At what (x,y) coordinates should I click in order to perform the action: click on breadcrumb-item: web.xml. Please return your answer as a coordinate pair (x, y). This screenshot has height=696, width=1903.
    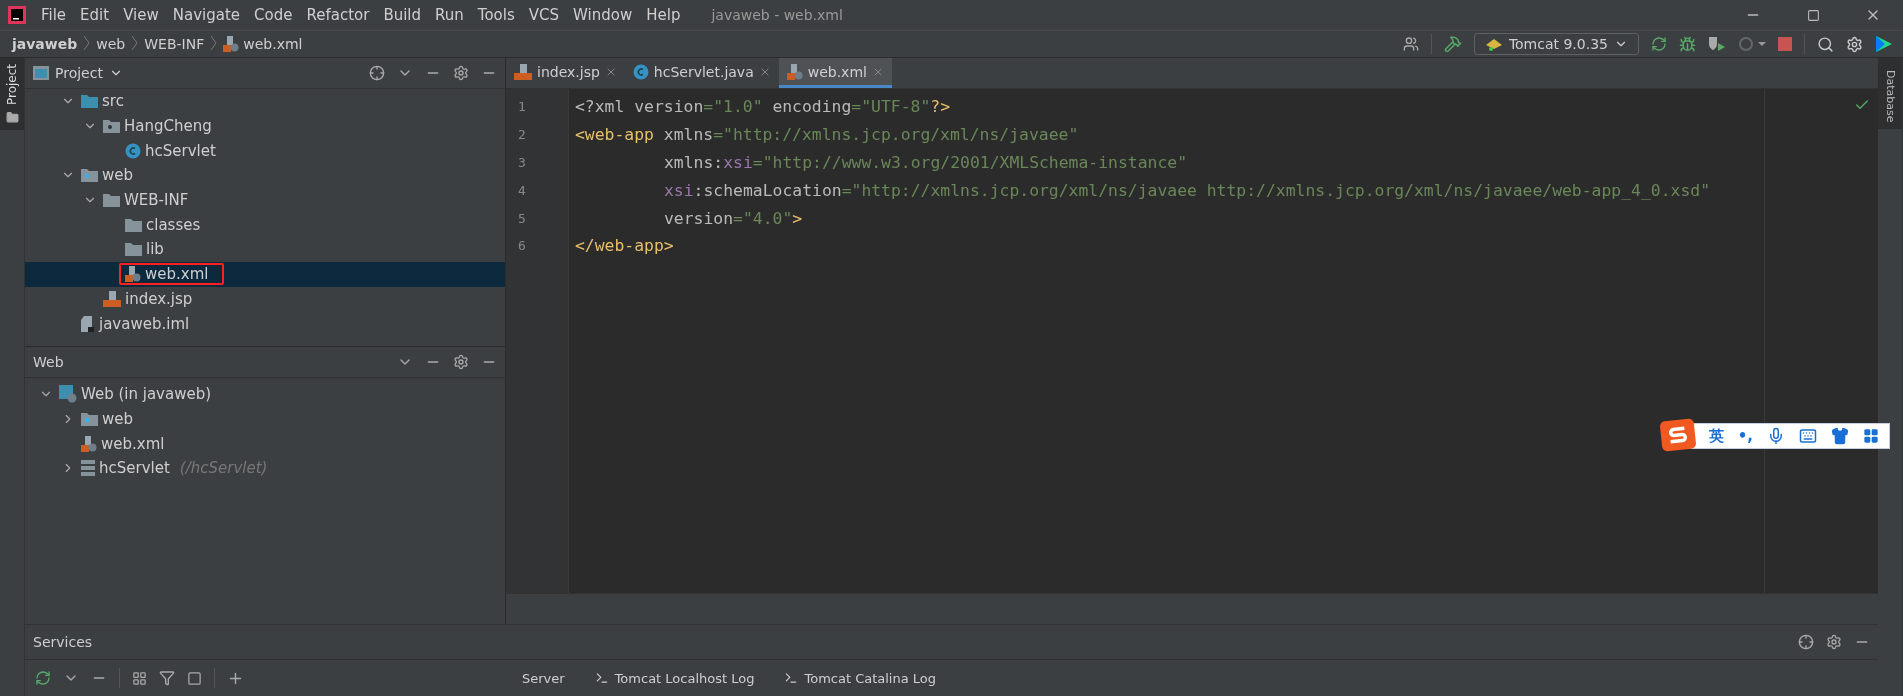
    Looking at the image, I should click on (263, 44).